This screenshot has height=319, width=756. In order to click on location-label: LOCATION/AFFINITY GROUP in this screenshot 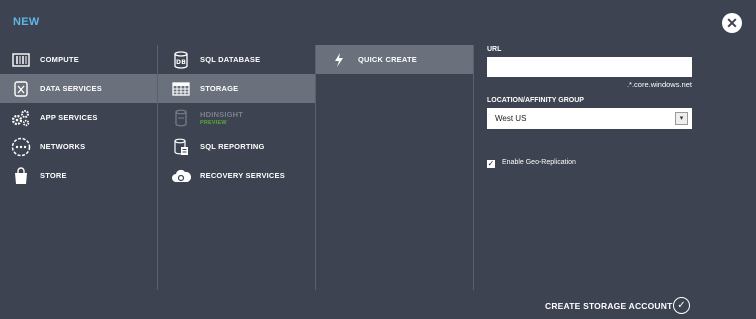, I will do `click(535, 100)`.